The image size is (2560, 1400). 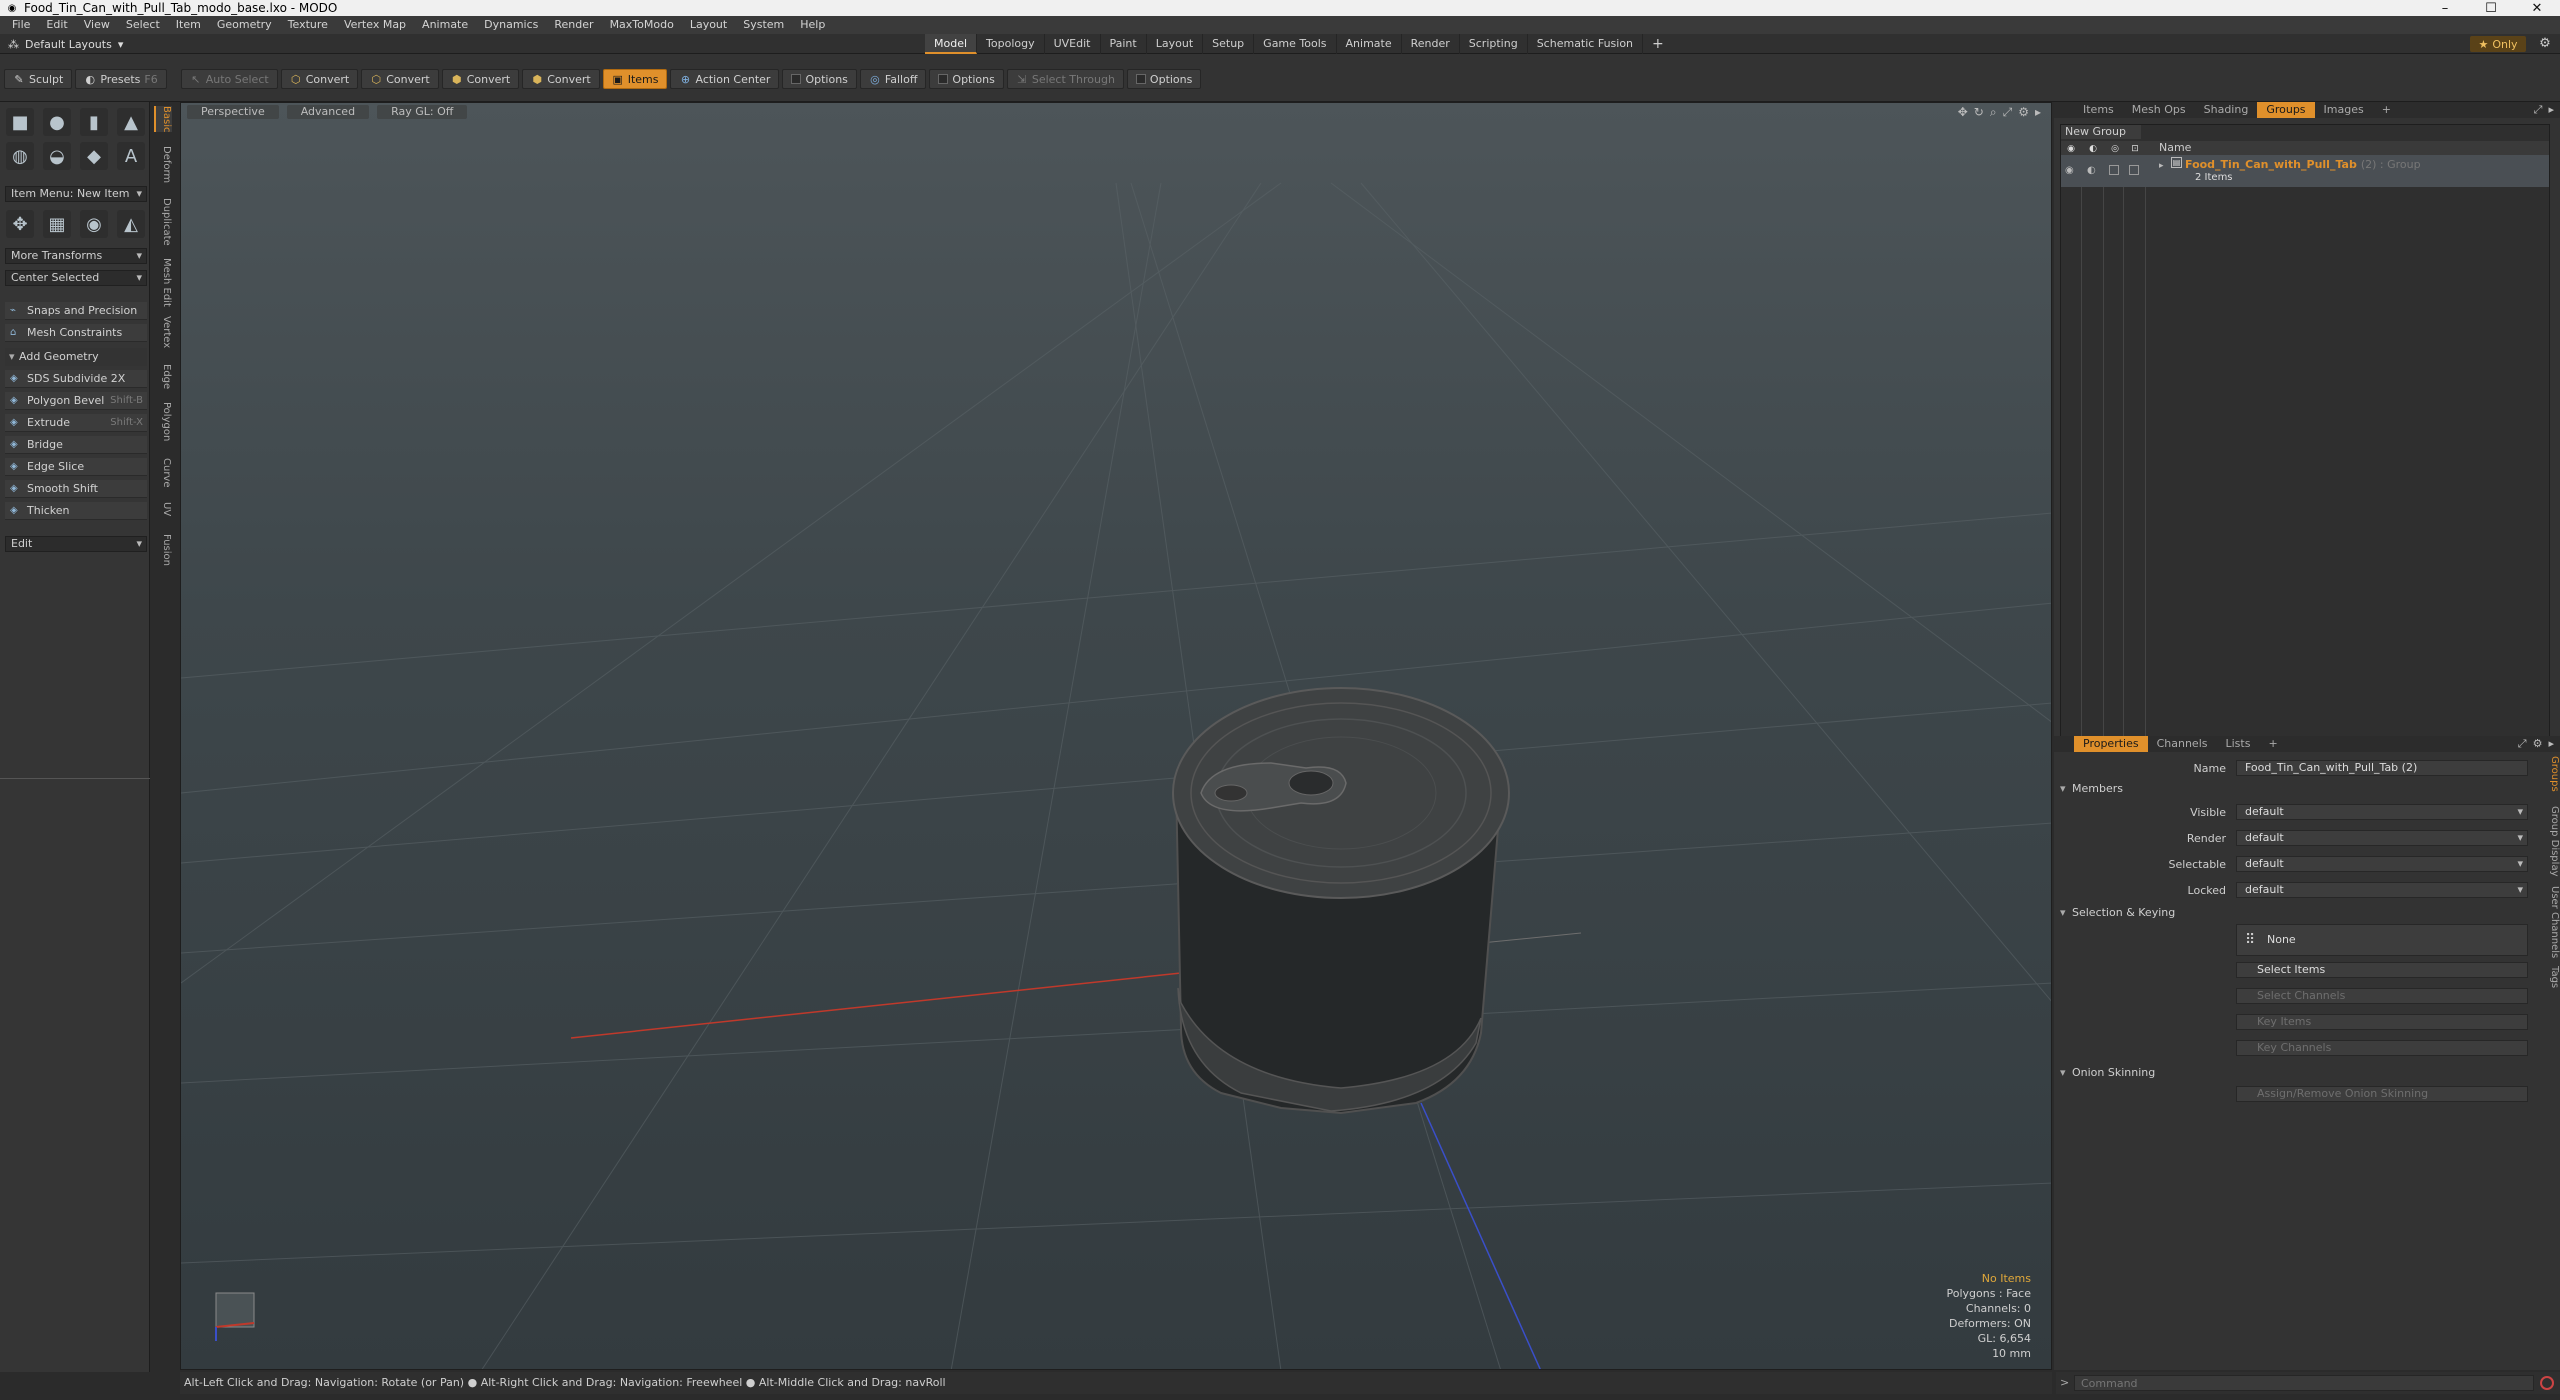 I want to click on capsule-icon: ◒, so click(x=57, y=156).